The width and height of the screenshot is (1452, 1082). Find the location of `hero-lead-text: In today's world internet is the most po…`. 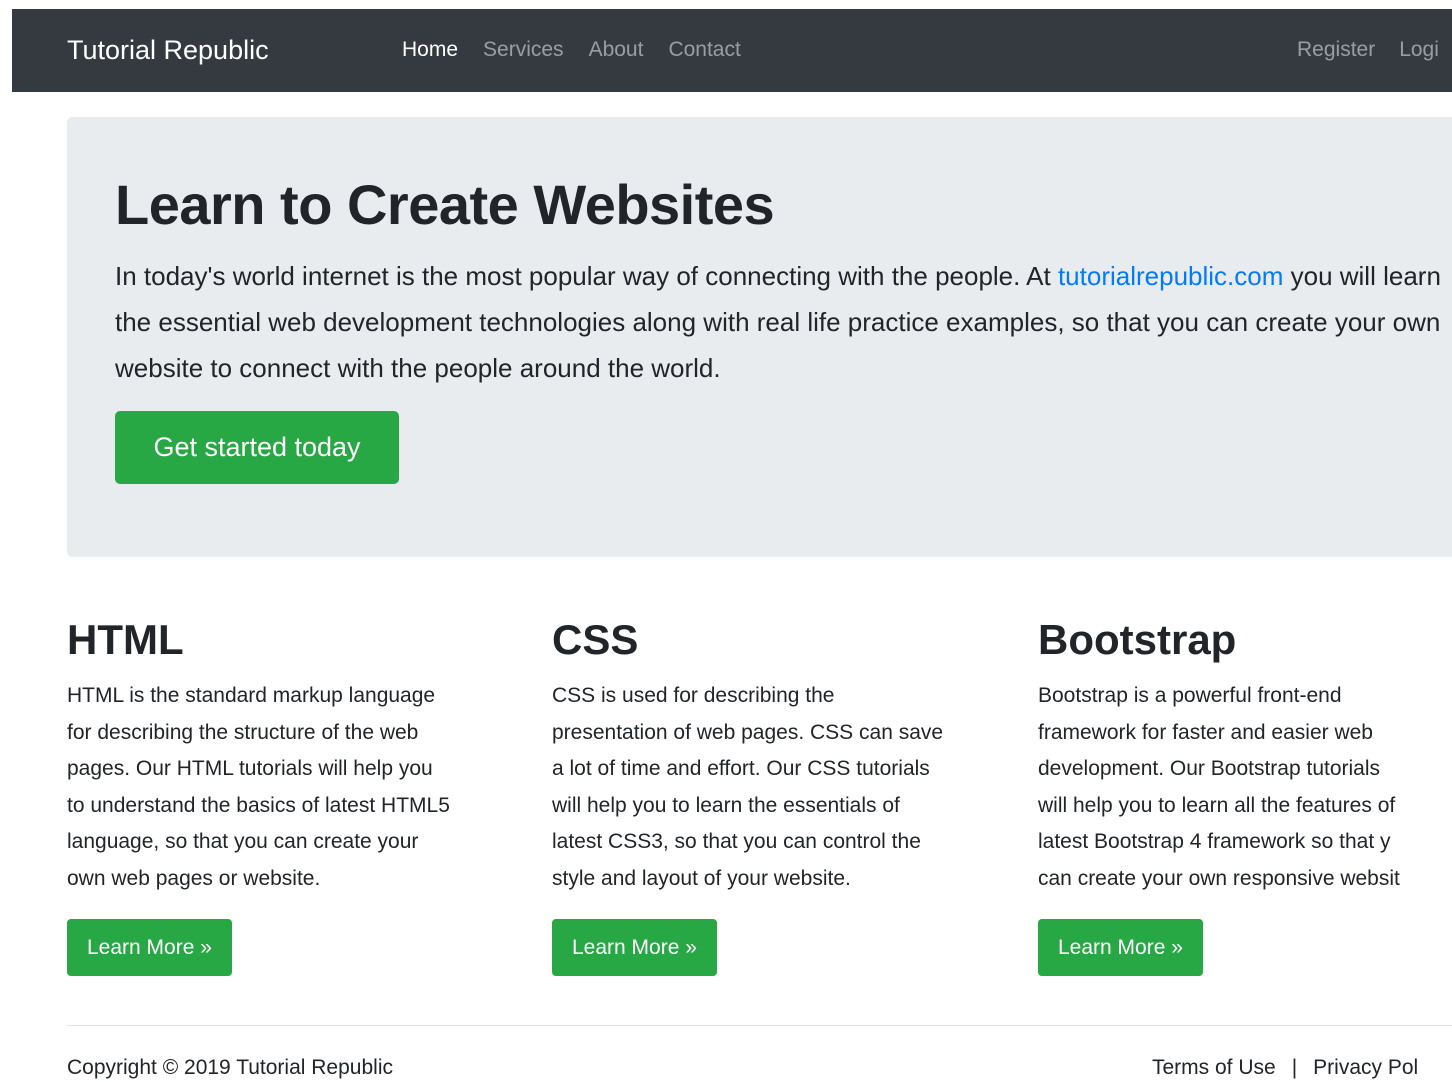

hero-lead-text: In today's world internet is the most po… is located at coordinates (783, 322).